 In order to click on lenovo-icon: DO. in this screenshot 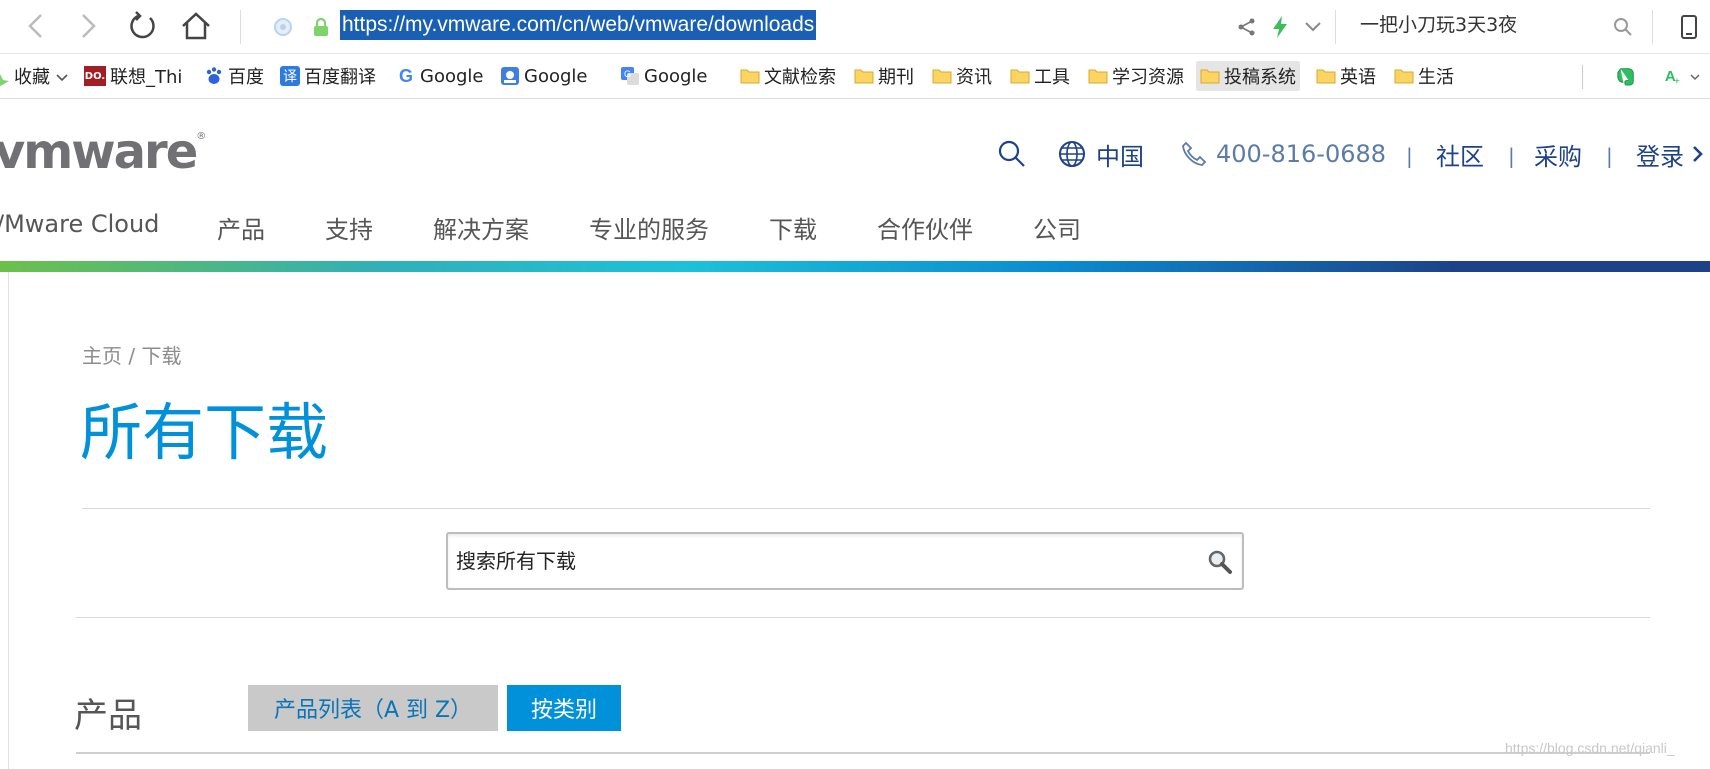, I will do `click(95, 76)`.